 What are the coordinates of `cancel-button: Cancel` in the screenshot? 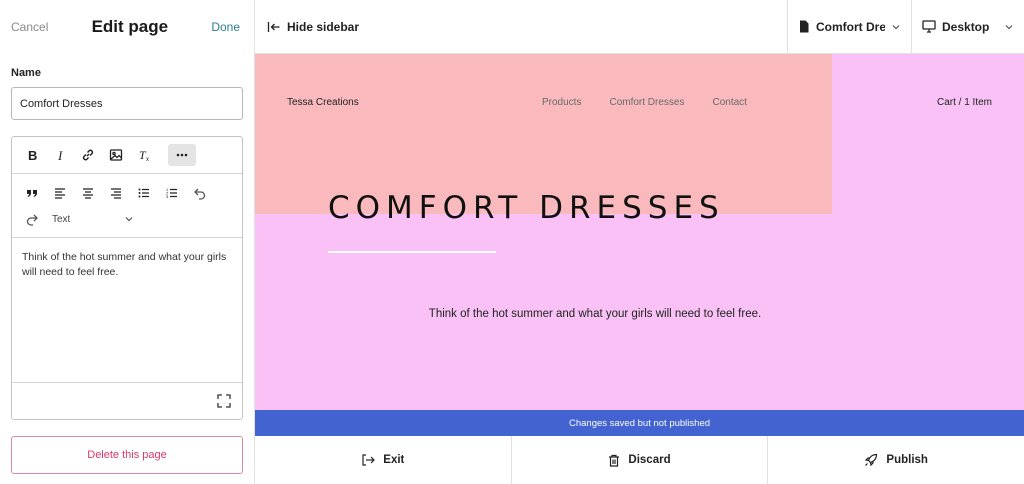 It's located at (29, 27).